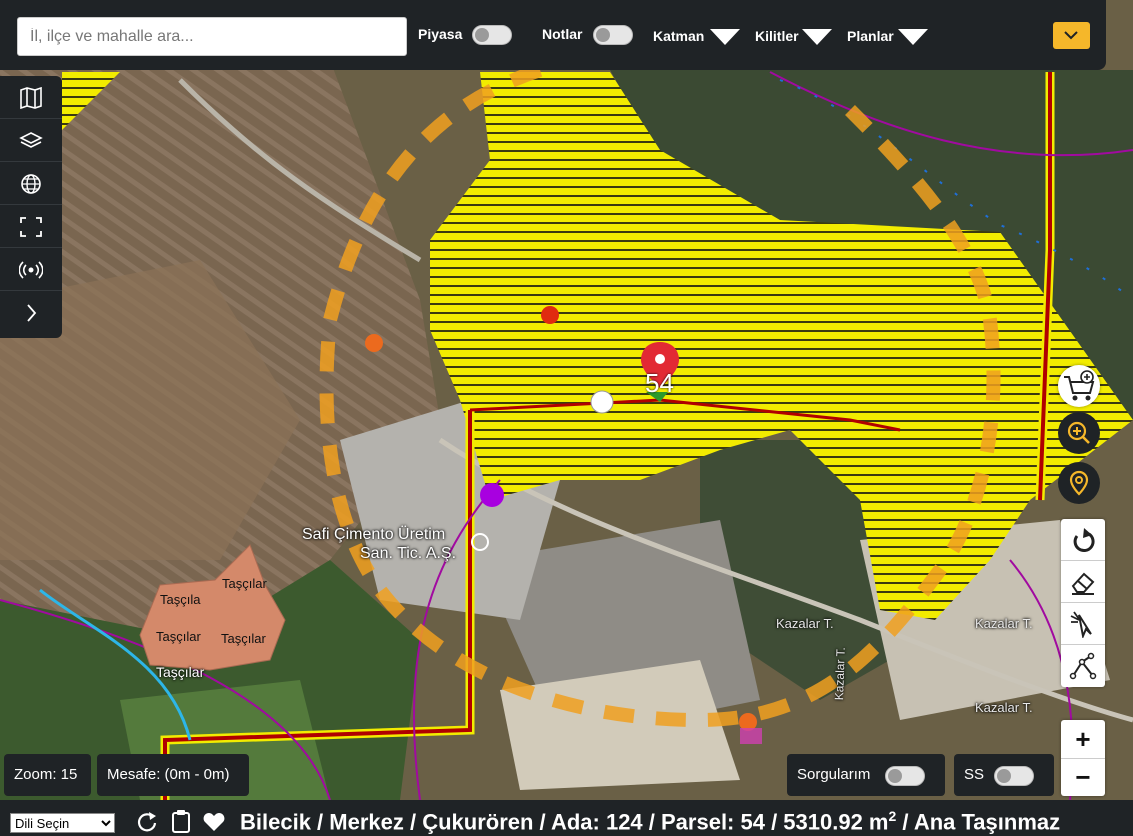  I want to click on map-view-button, so click(31, 97).